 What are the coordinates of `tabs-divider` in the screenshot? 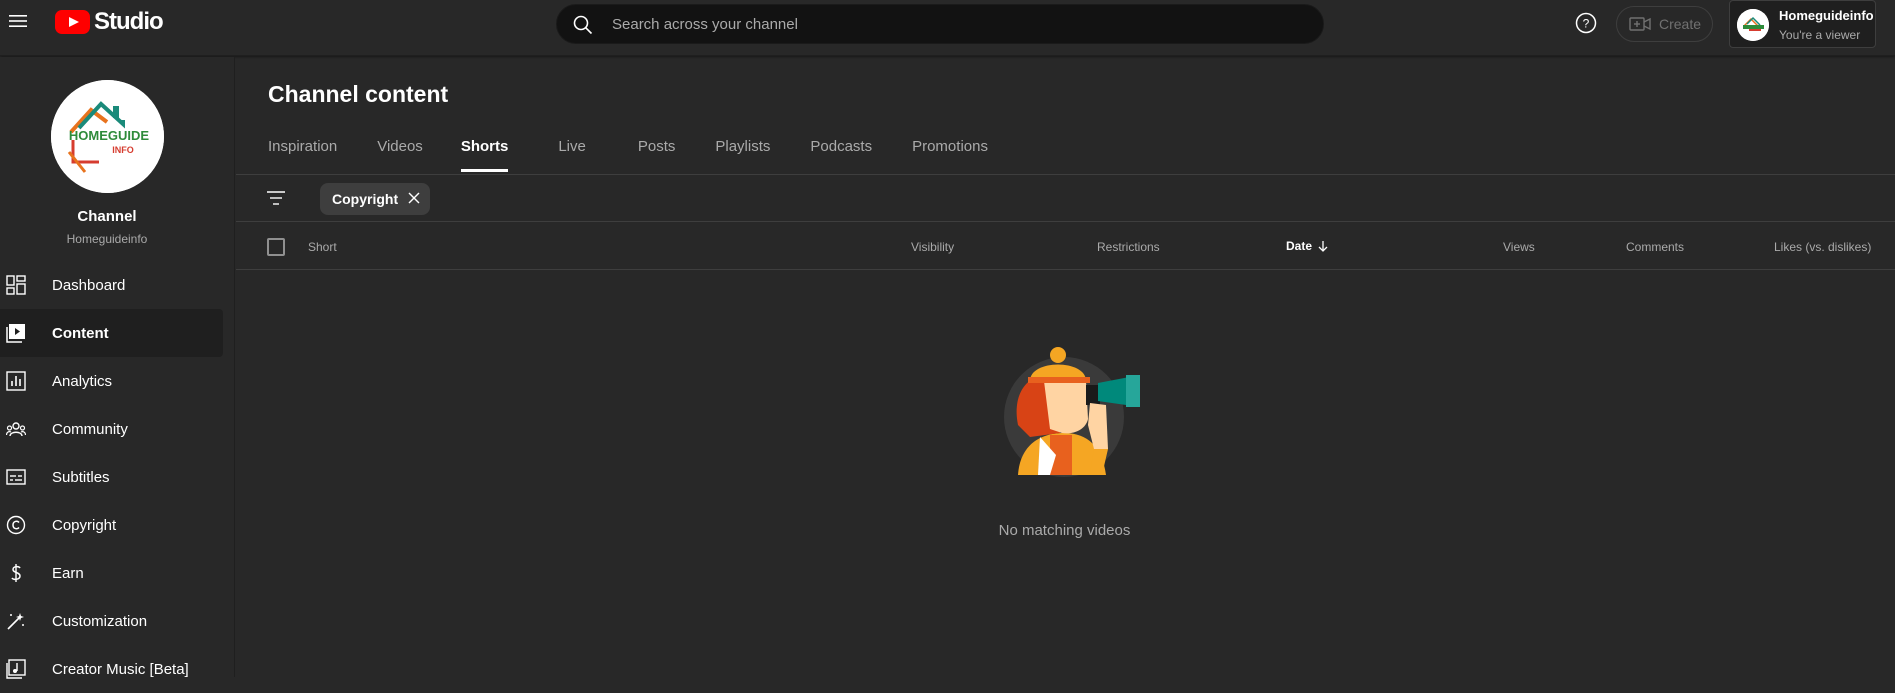 It's located at (1065, 174).